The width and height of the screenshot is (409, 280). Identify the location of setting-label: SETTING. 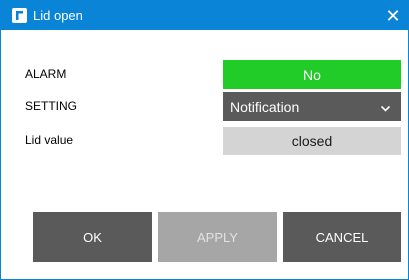
(51, 106).